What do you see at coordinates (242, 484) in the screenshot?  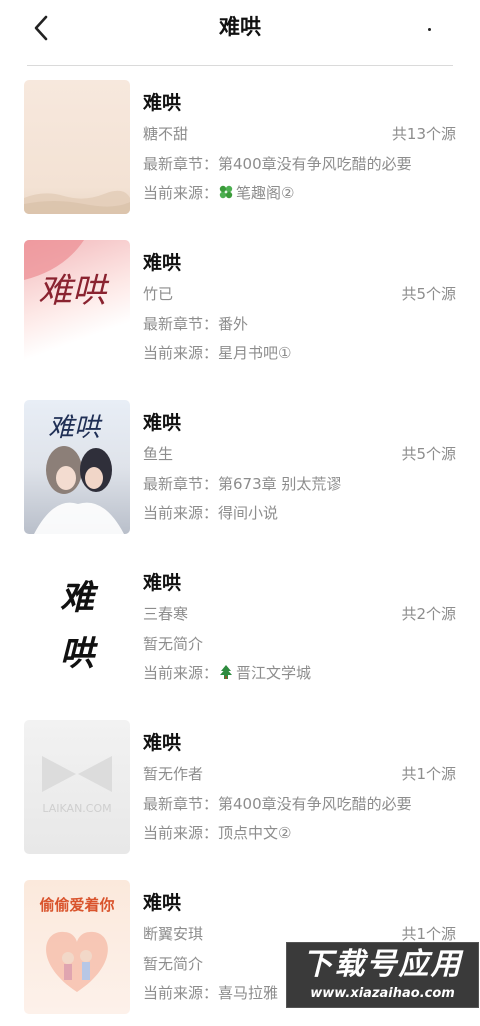 I see `latest-chapter: 最新章节：第673章 别太荒谬` at bounding box center [242, 484].